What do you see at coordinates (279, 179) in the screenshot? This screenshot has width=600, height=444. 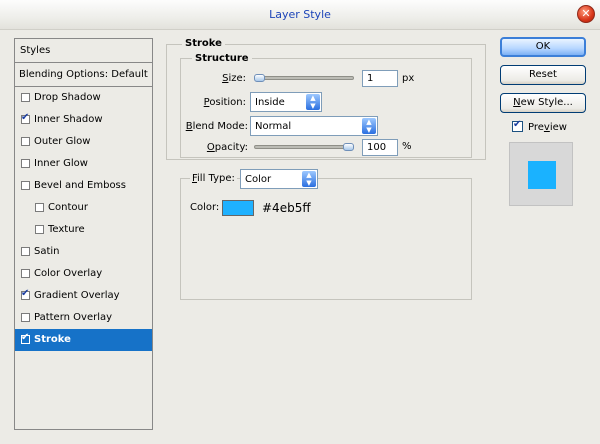 I see `fill-type-select: Color ▲ ▼` at bounding box center [279, 179].